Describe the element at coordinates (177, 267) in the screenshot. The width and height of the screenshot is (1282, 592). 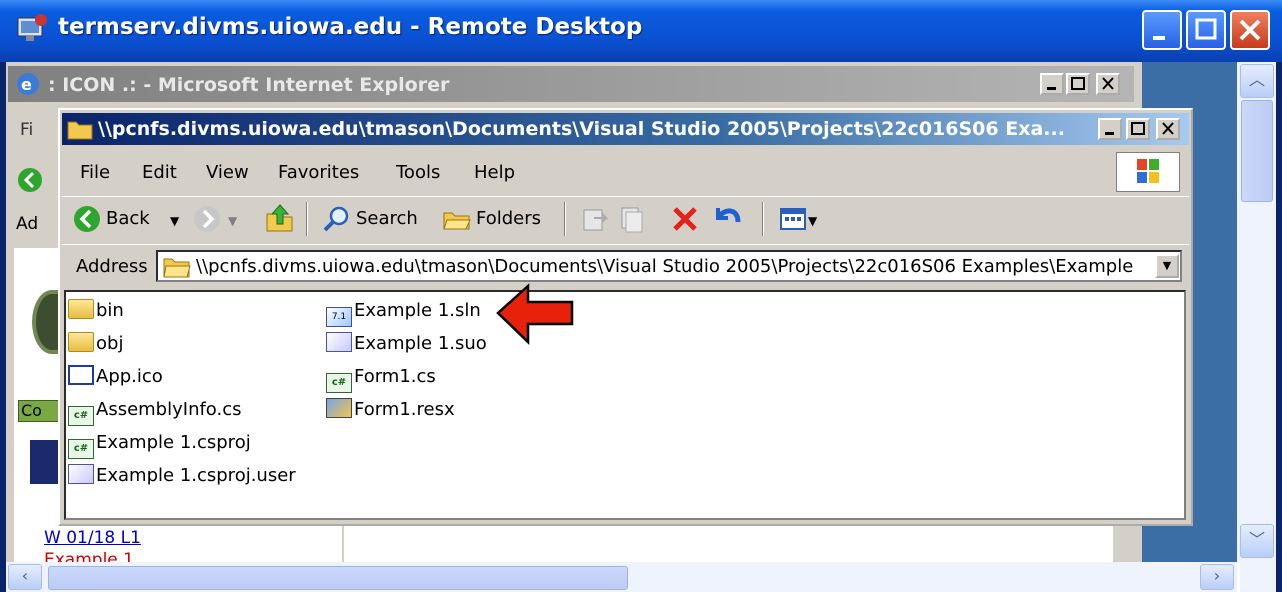
I see `address-folder-icon` at that location.